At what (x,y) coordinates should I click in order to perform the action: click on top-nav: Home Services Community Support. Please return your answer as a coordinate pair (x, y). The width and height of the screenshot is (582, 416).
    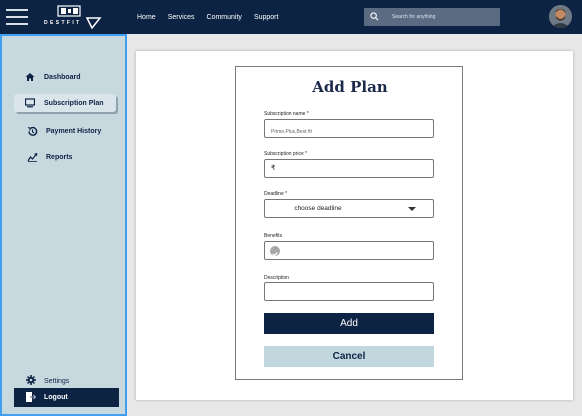
    Looking at the image, I should click on (207, 17).